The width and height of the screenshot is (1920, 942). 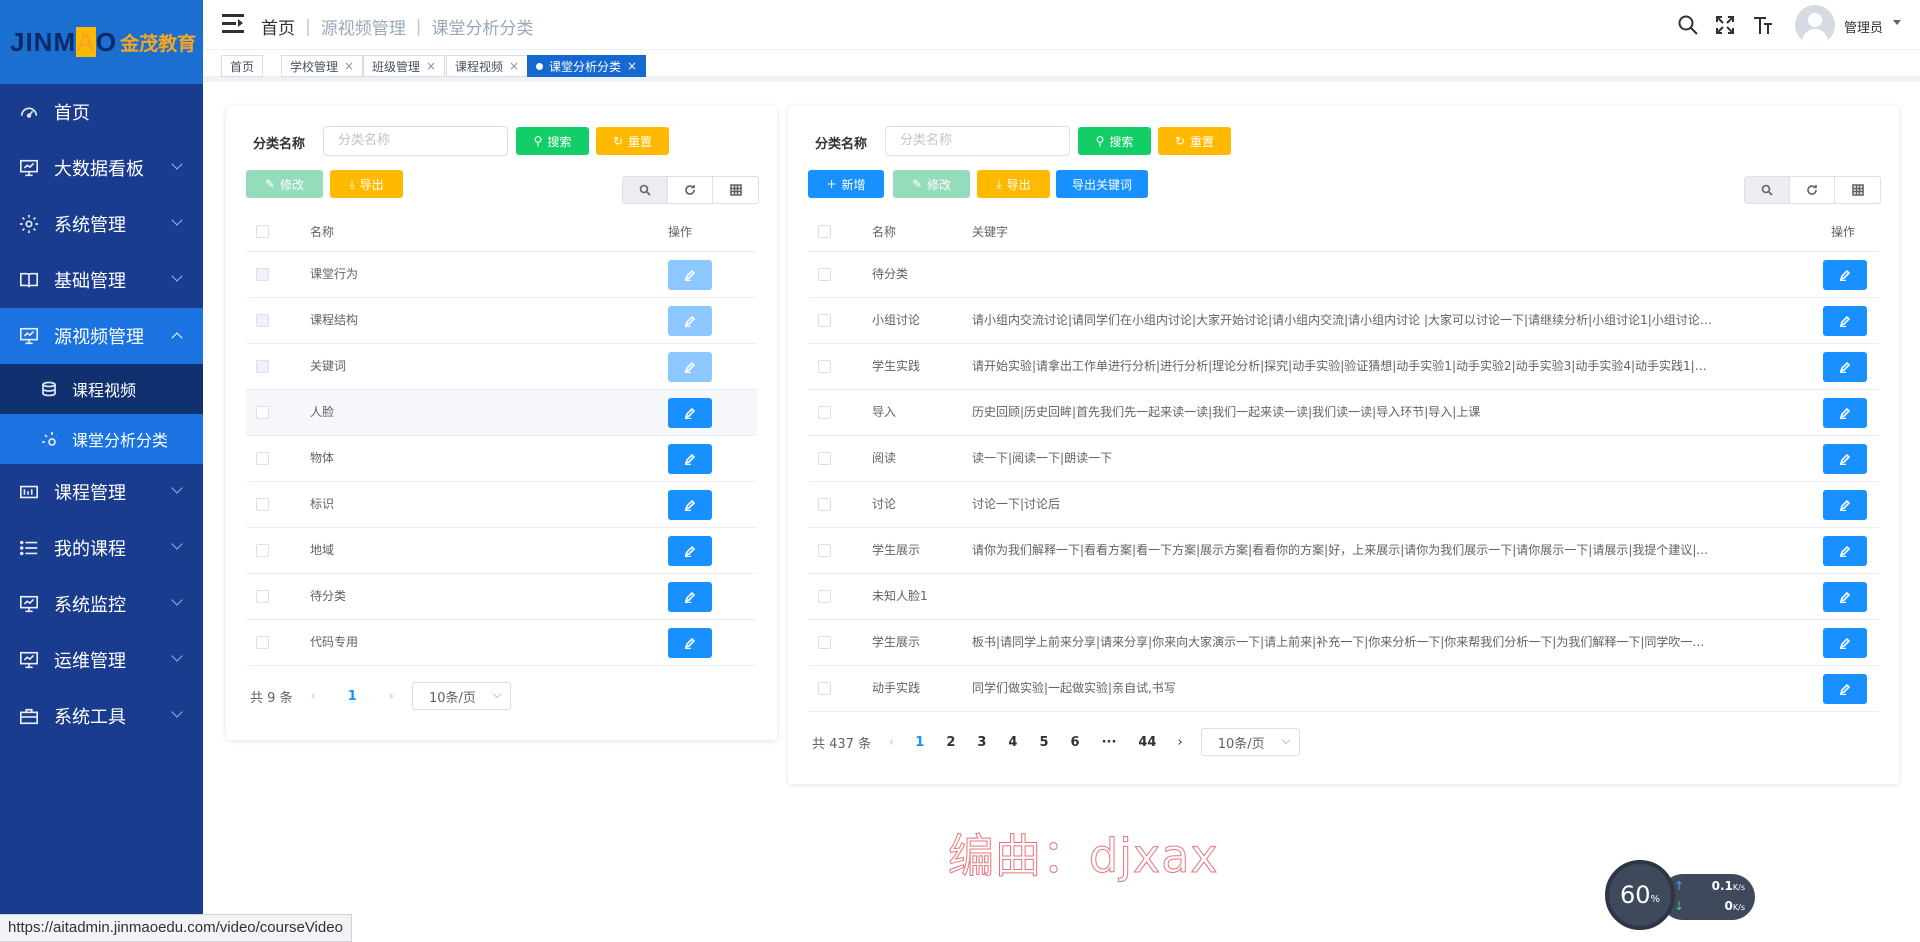 What do you see at coordinates (352, 696) in the screenshot?
I see `page-number: 1` at bounding box center [352, 696].